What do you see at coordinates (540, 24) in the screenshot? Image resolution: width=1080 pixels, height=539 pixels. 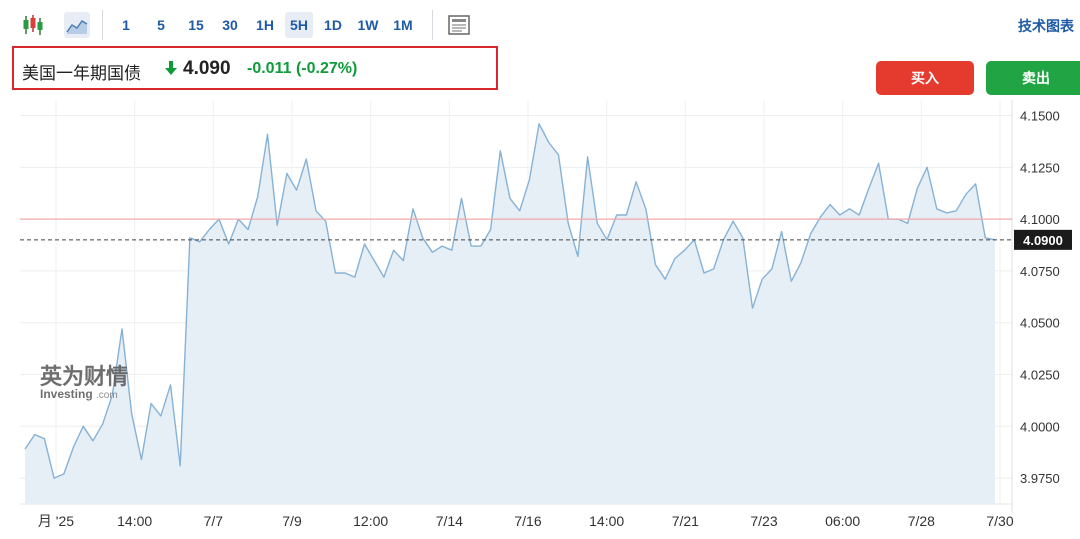 I see `chart-toolbar: 1 5 15 30 1H 5H 1D 1W 1M 技术图表` at bounding box center [540, 24].